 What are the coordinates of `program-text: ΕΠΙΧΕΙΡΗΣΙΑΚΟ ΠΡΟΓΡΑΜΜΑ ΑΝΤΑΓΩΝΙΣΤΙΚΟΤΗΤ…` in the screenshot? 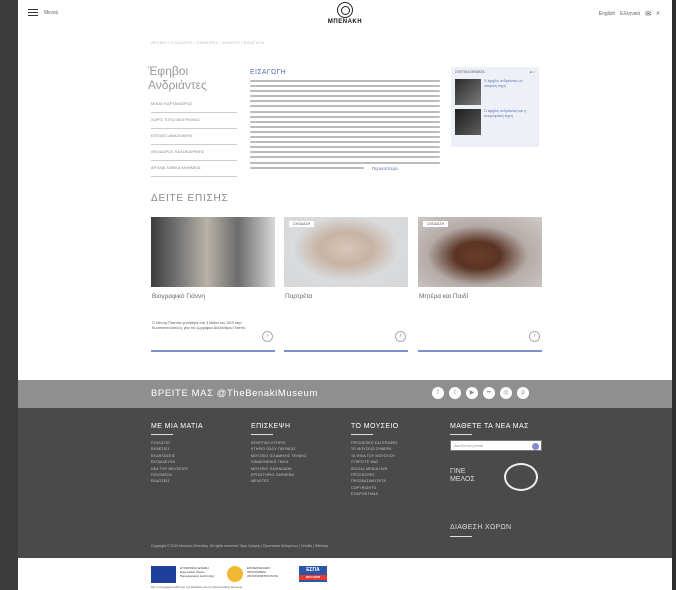 It's located at (263, 572).